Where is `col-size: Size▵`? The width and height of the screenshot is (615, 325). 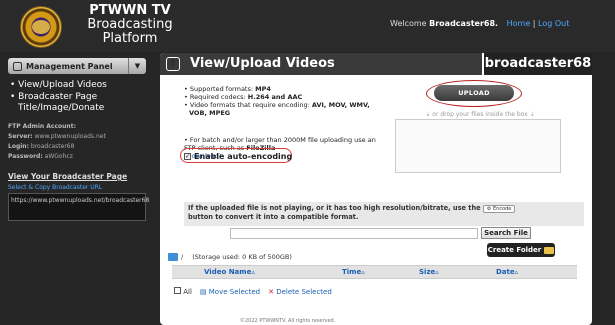 col-size: Size▵ is located at coordinates (429, 272).